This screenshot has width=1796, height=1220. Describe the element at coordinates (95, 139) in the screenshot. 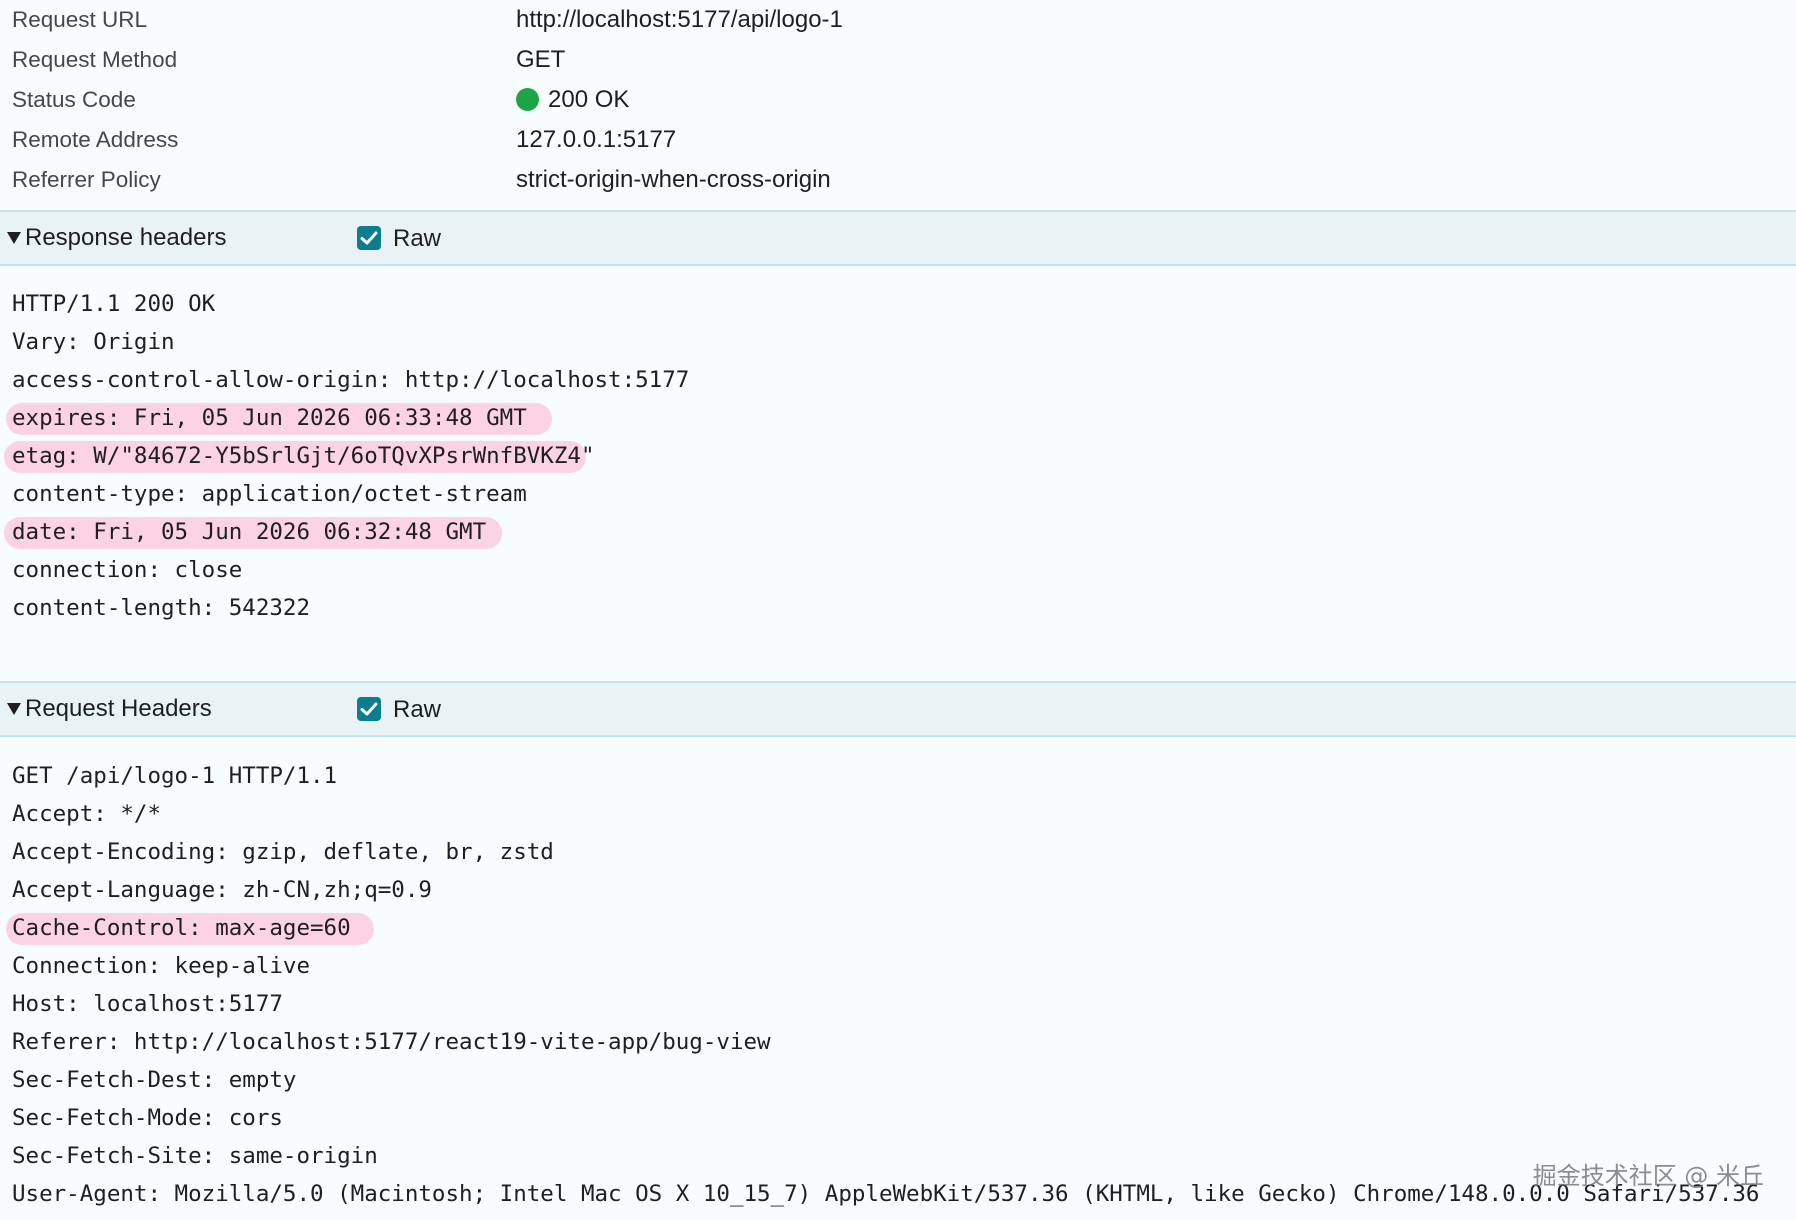

I see `remote-address-key: Remote Address` at that location.